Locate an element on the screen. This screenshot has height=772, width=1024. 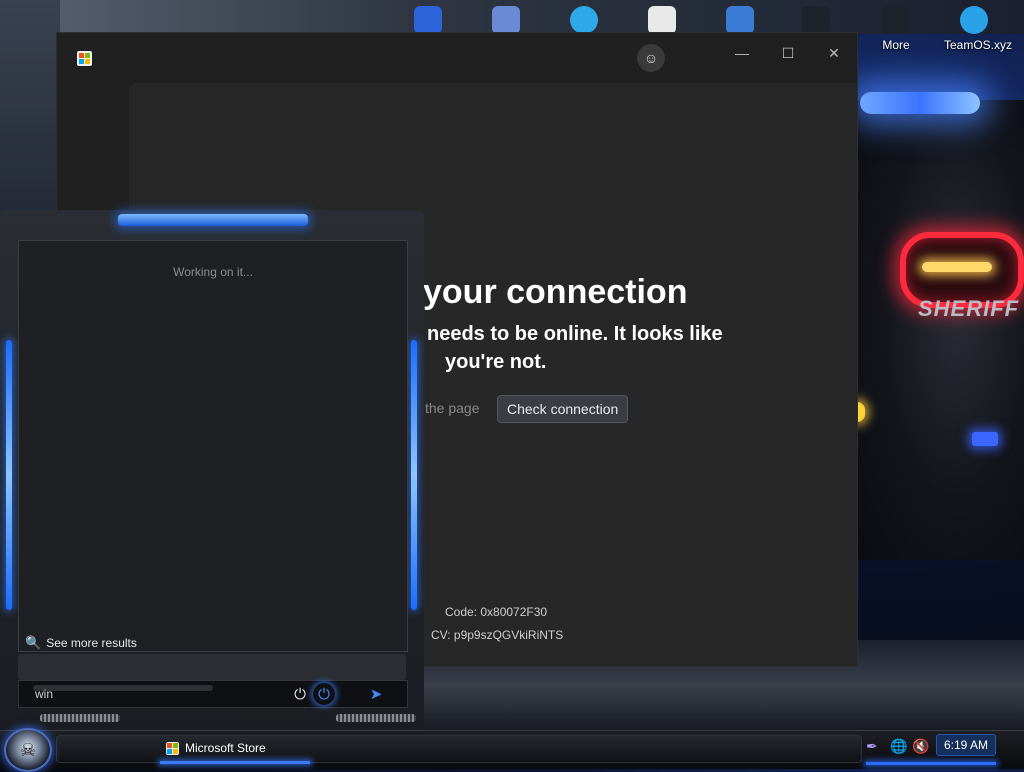
desktop-icon-label: TeamOS.xyz is located at coordinates (978, 45).